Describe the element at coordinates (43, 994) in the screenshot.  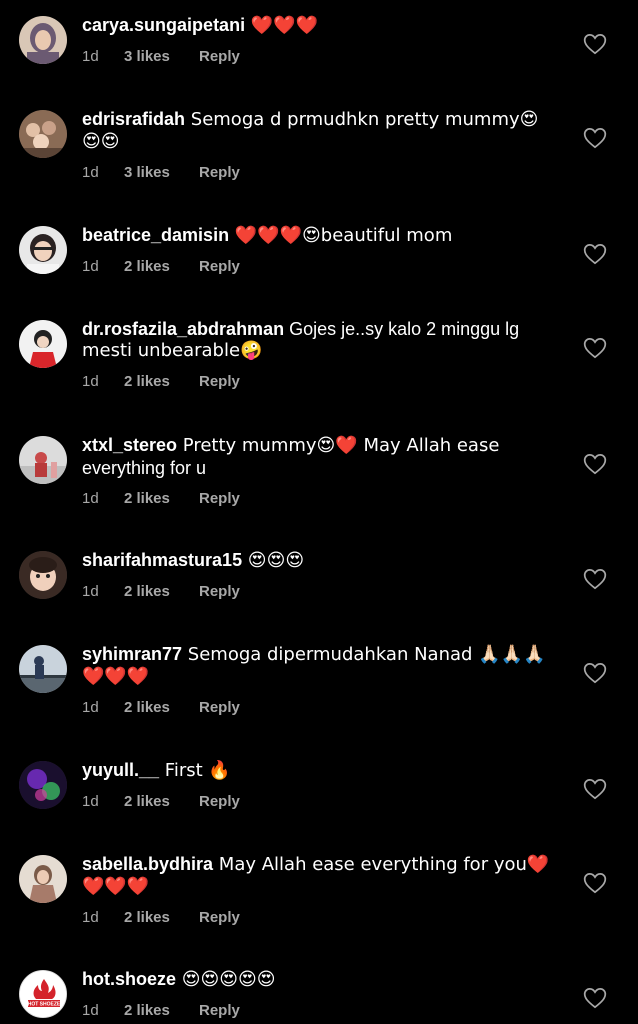
I see `avatar: HOT SHOEZE` at that location.